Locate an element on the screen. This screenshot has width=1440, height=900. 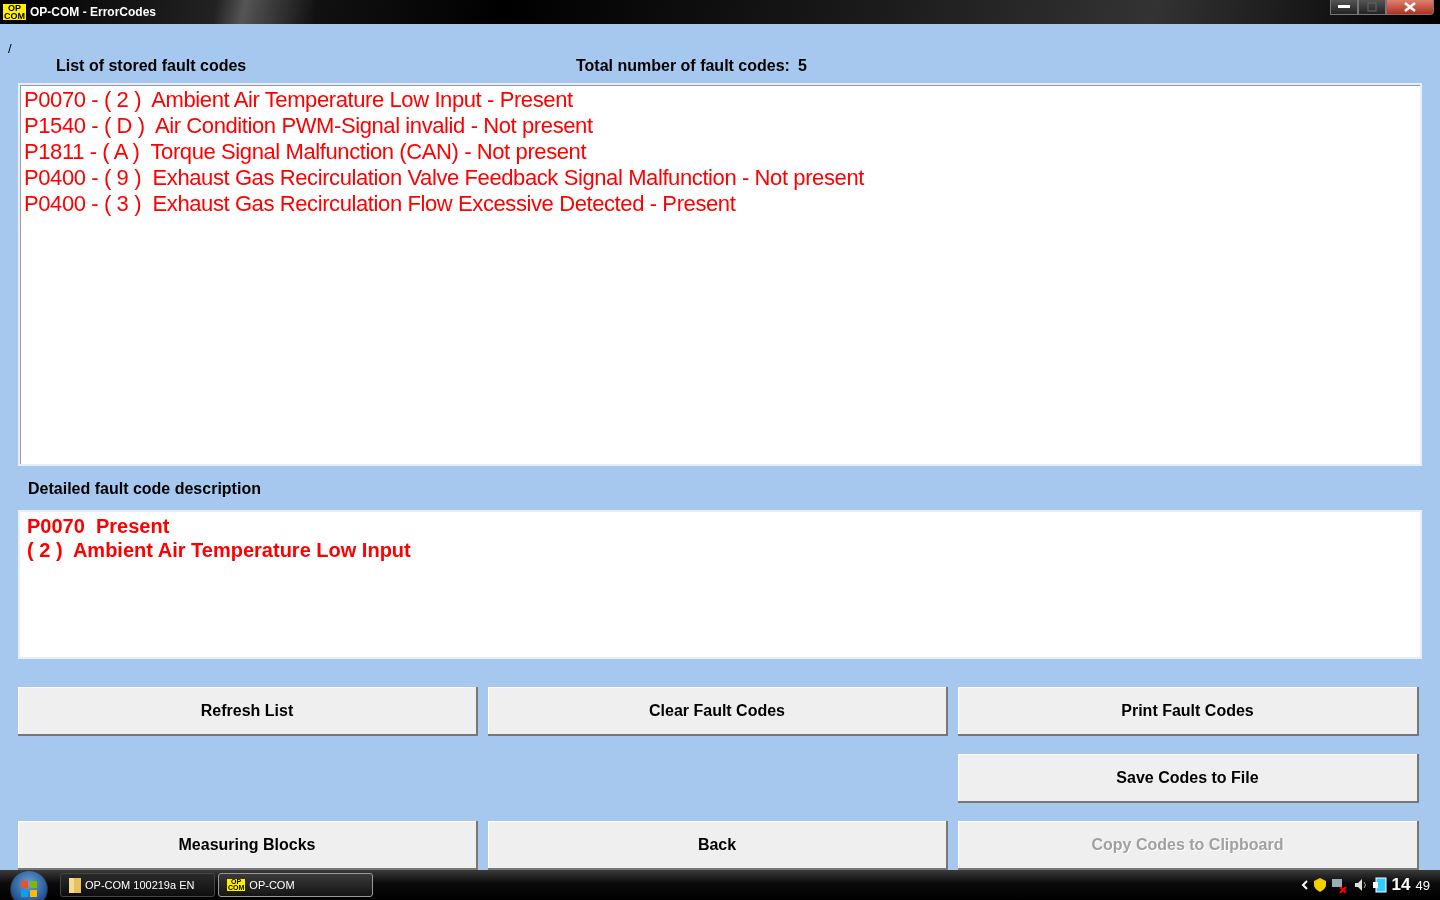
chevron-left-icon is located at coordinates (1304, 885).